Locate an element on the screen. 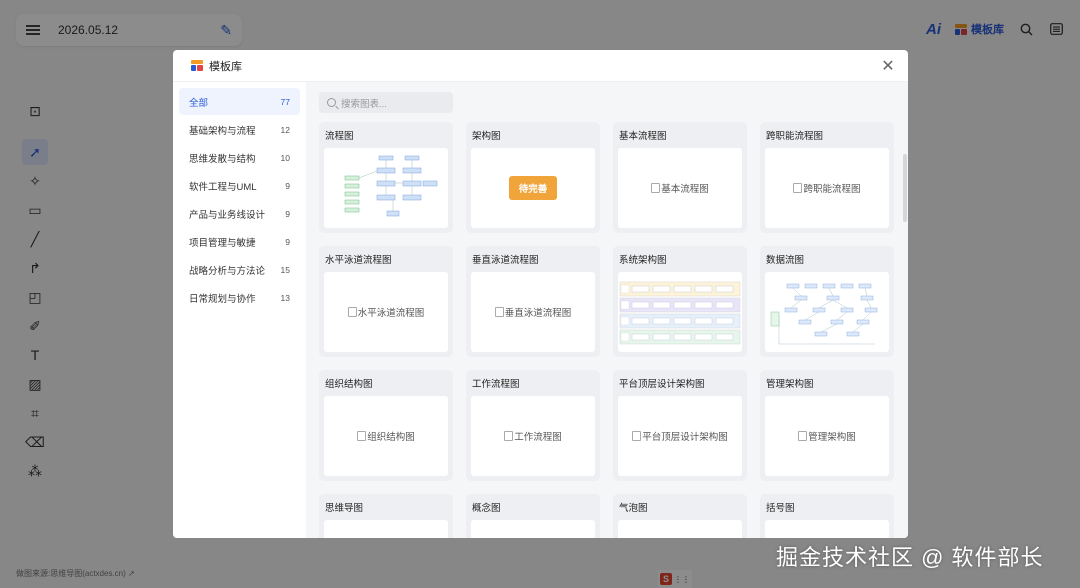 Image resolution: width=1080 pixels, height=588 pixels. category-item: 思维发散与结构 10 is located at coordinates (239, 157).